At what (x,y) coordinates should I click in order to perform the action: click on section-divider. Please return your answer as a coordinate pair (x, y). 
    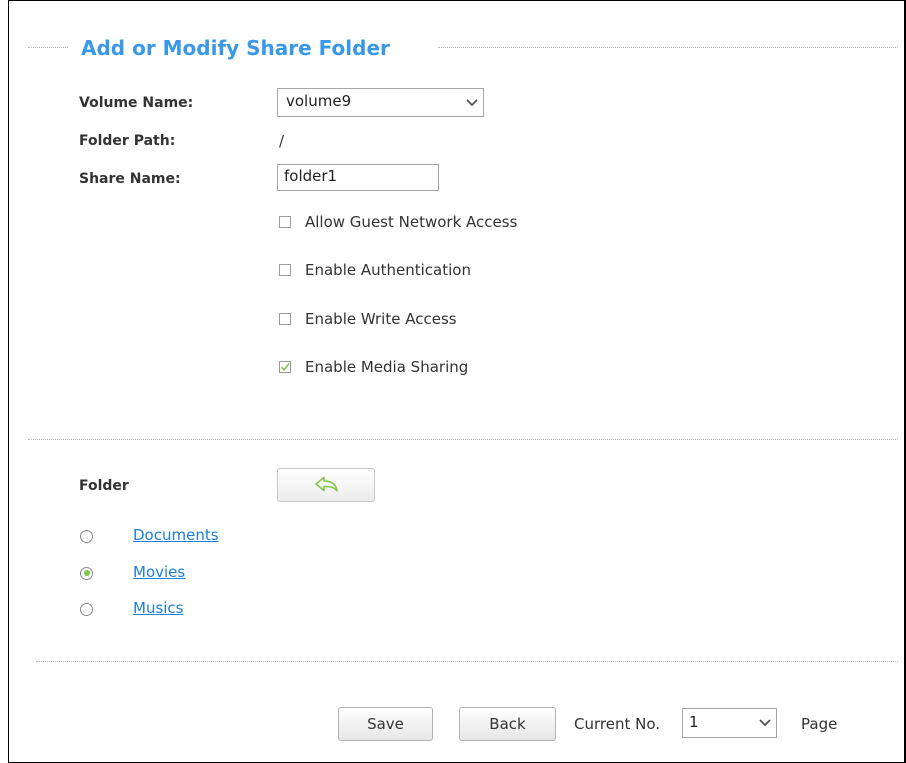
    Looking at the image, I should click on (463, 439).